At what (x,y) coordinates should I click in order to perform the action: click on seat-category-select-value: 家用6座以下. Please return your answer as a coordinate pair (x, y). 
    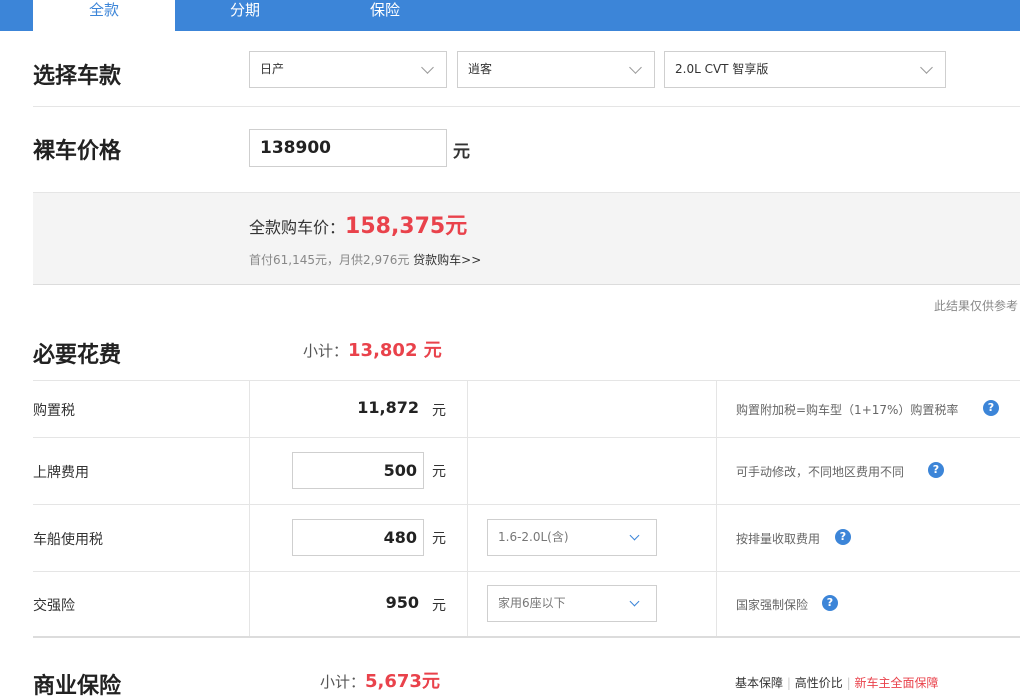
    Looking at the image, I should click on (532, 603).